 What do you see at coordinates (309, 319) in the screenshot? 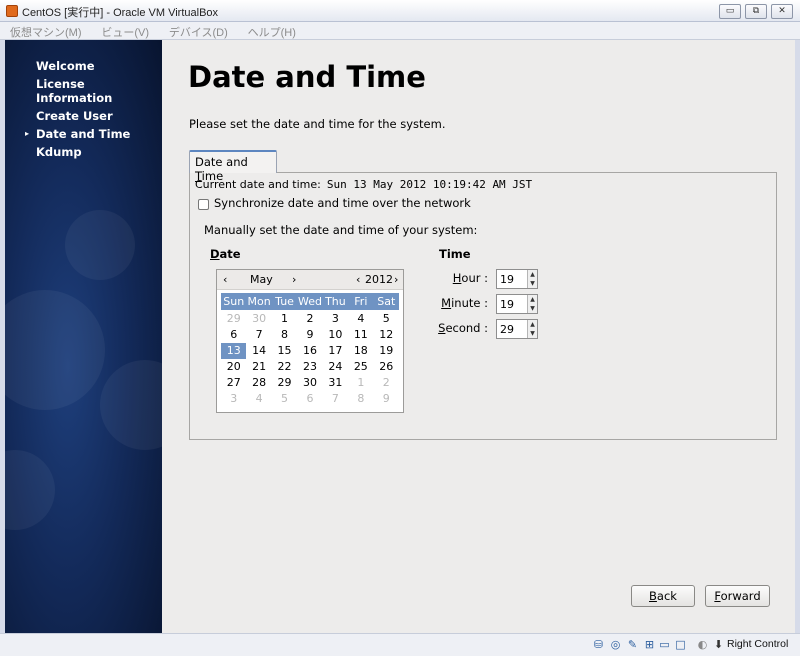
I see `calendar-day: 2` at bounding box center [309, 319].